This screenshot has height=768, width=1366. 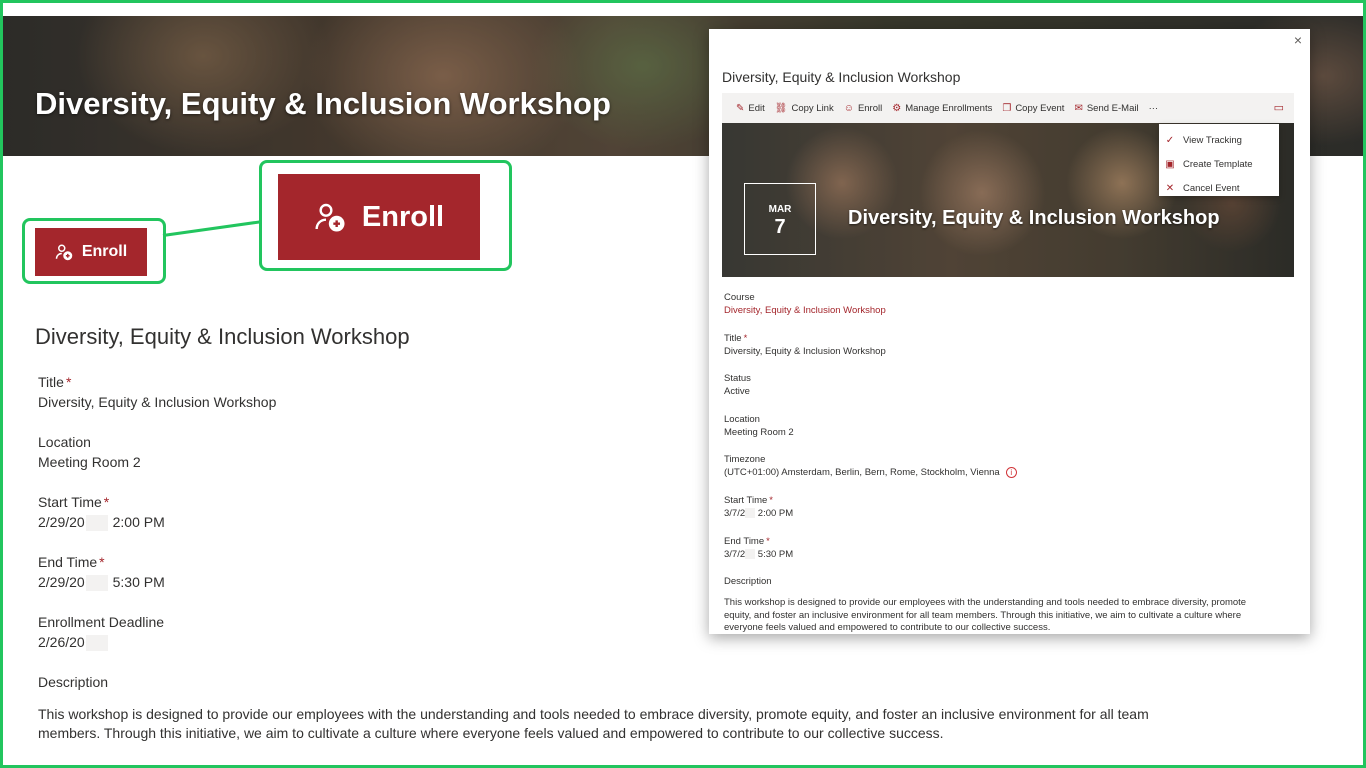 I want to click on cmd-copy-link: ⛓ Copy Link, so click(x=804, y=108).